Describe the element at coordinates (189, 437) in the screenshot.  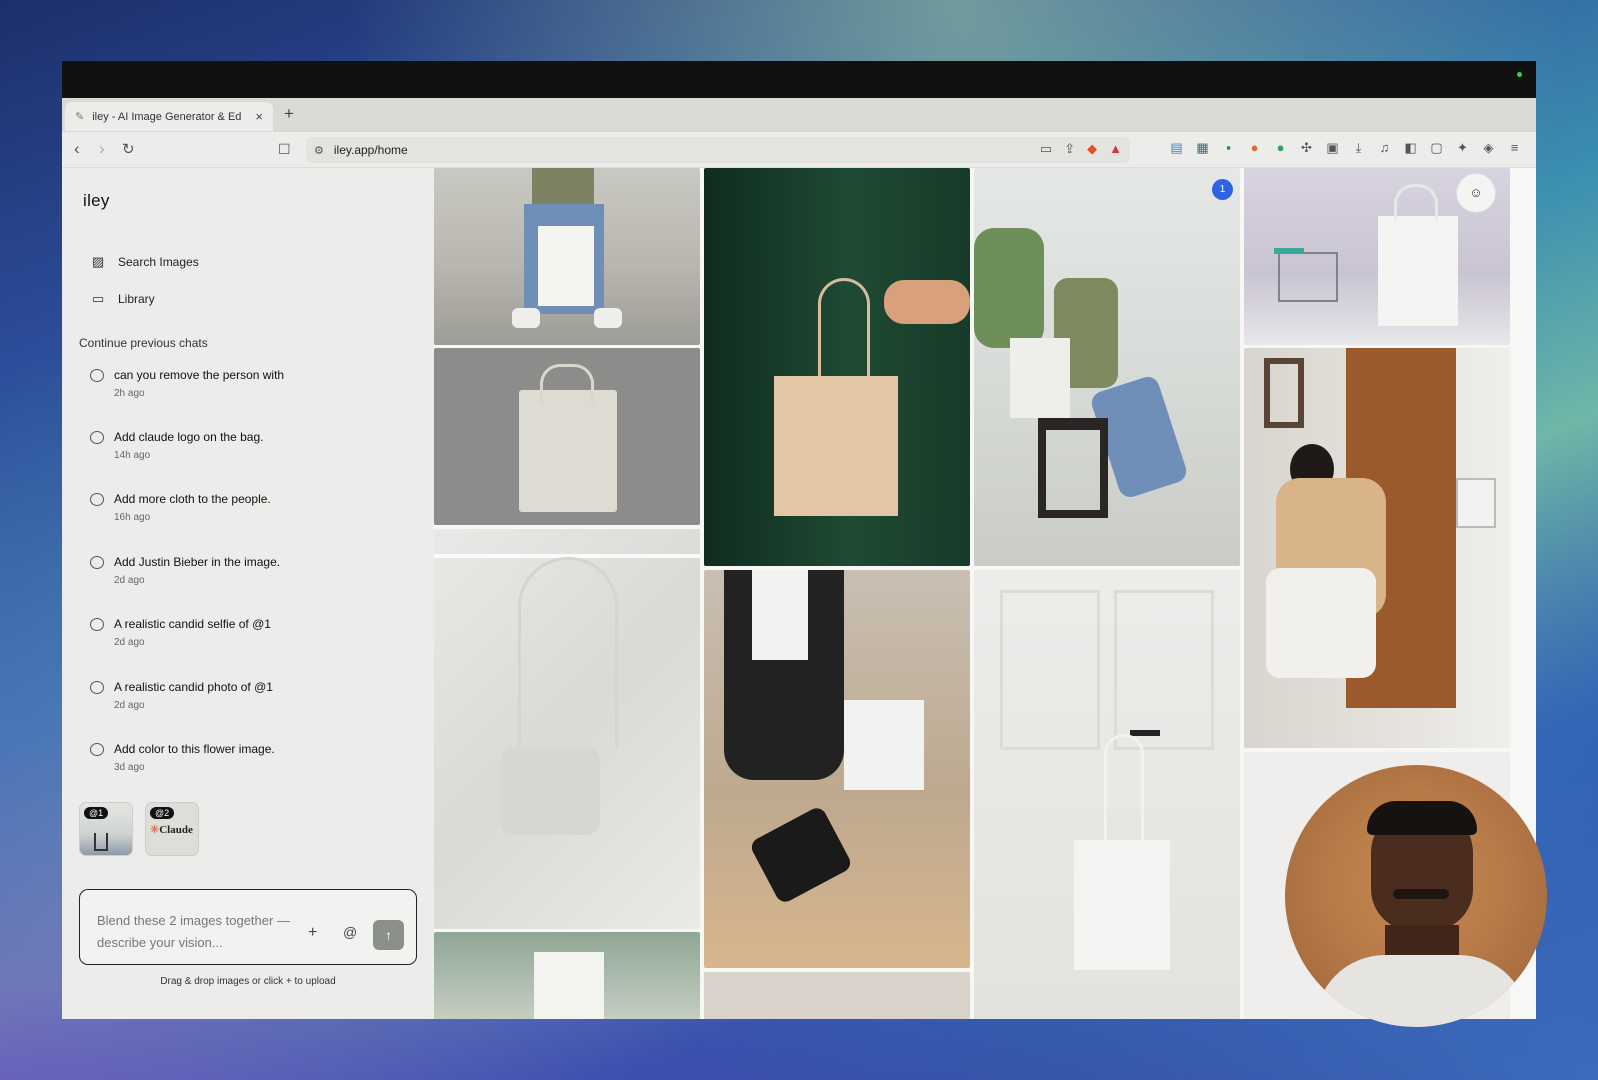
I see `chat-title: Add claude logo on the bag.` at that location.